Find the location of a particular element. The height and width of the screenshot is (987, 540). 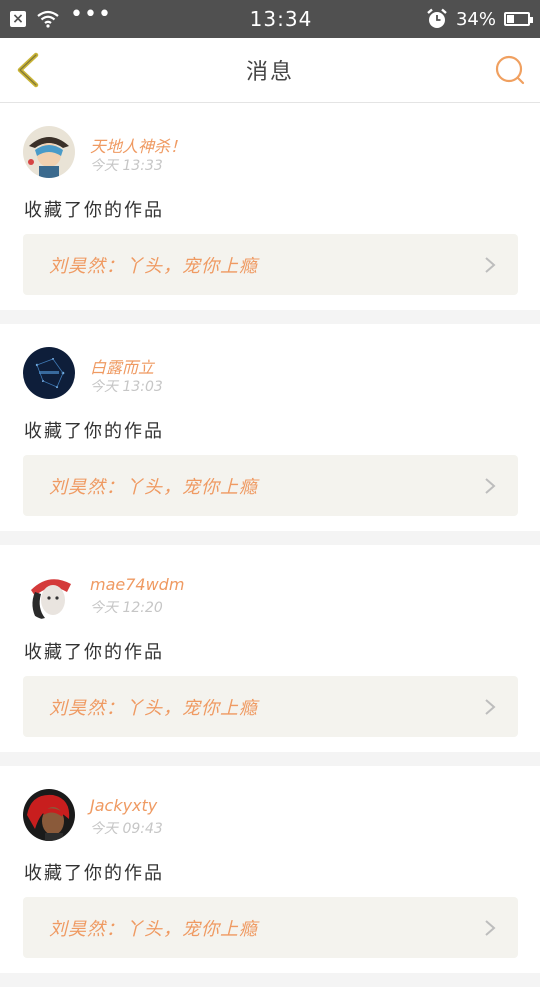

username: 白露而立 is located at coordinates (122, 366).